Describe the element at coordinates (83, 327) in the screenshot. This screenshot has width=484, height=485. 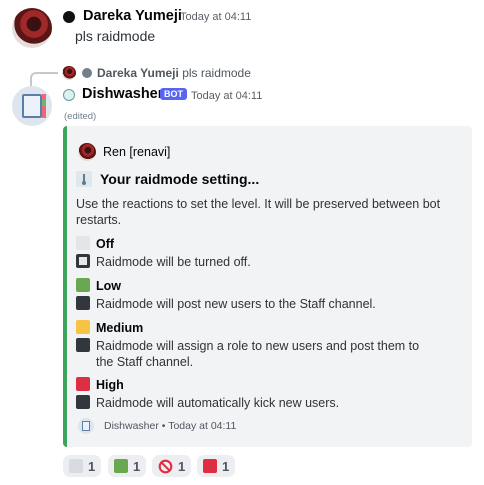
I see `yellow-square-icon` at that location.